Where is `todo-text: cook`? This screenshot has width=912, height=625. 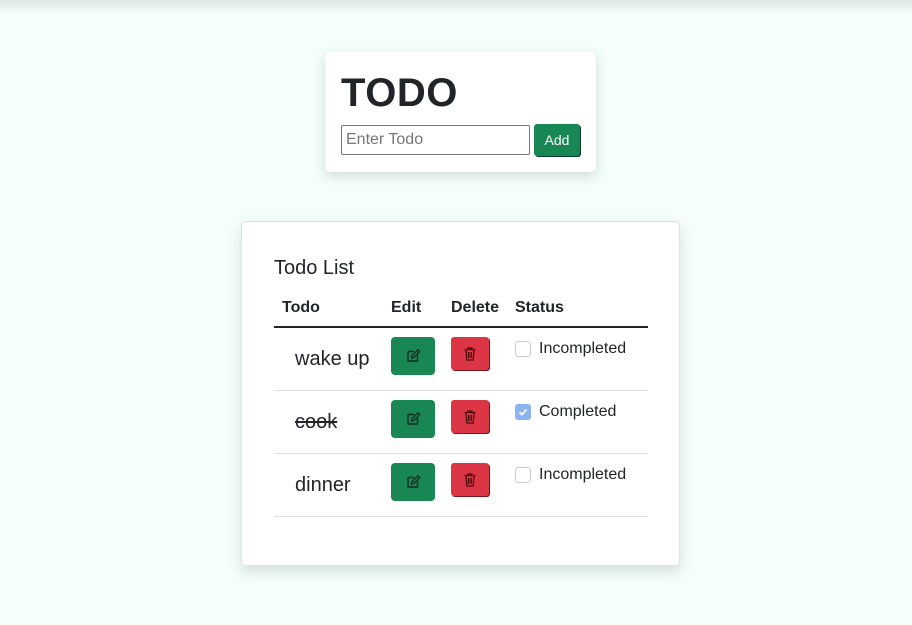
todo-text: cook is located at coordinates (316, 422).